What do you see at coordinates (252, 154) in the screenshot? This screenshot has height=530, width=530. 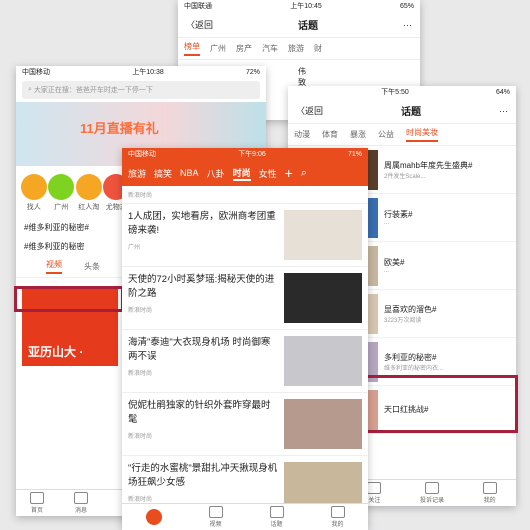 I see `time: 下午9:06` at bounding box center [252, 154].